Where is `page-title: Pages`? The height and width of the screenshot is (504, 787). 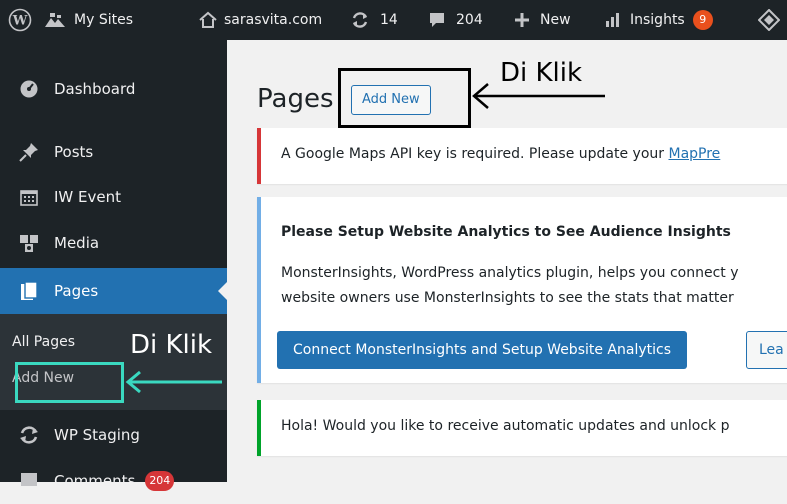 page-title: Pages is located at coordinates (295, 99).